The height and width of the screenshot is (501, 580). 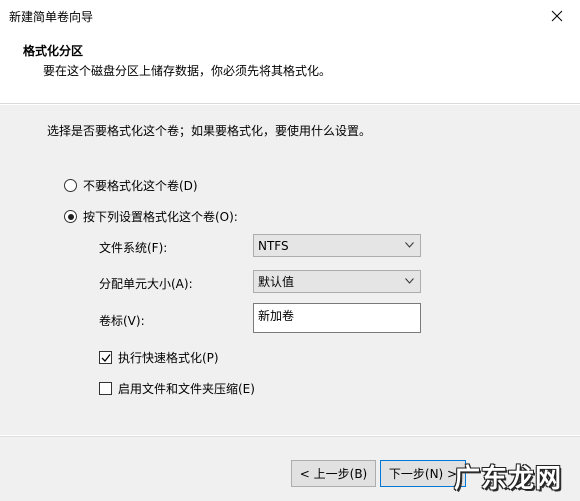 I want to click on volume-label-input: 新加卷, so click(x=337, y=318).